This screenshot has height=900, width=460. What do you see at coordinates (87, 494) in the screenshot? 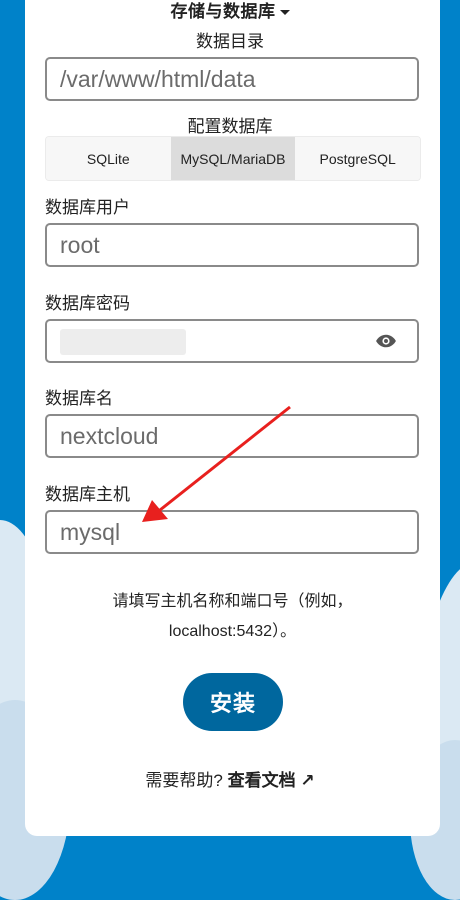
I see `db-host-label: 数据库主机` at bounding box center [87, 494].